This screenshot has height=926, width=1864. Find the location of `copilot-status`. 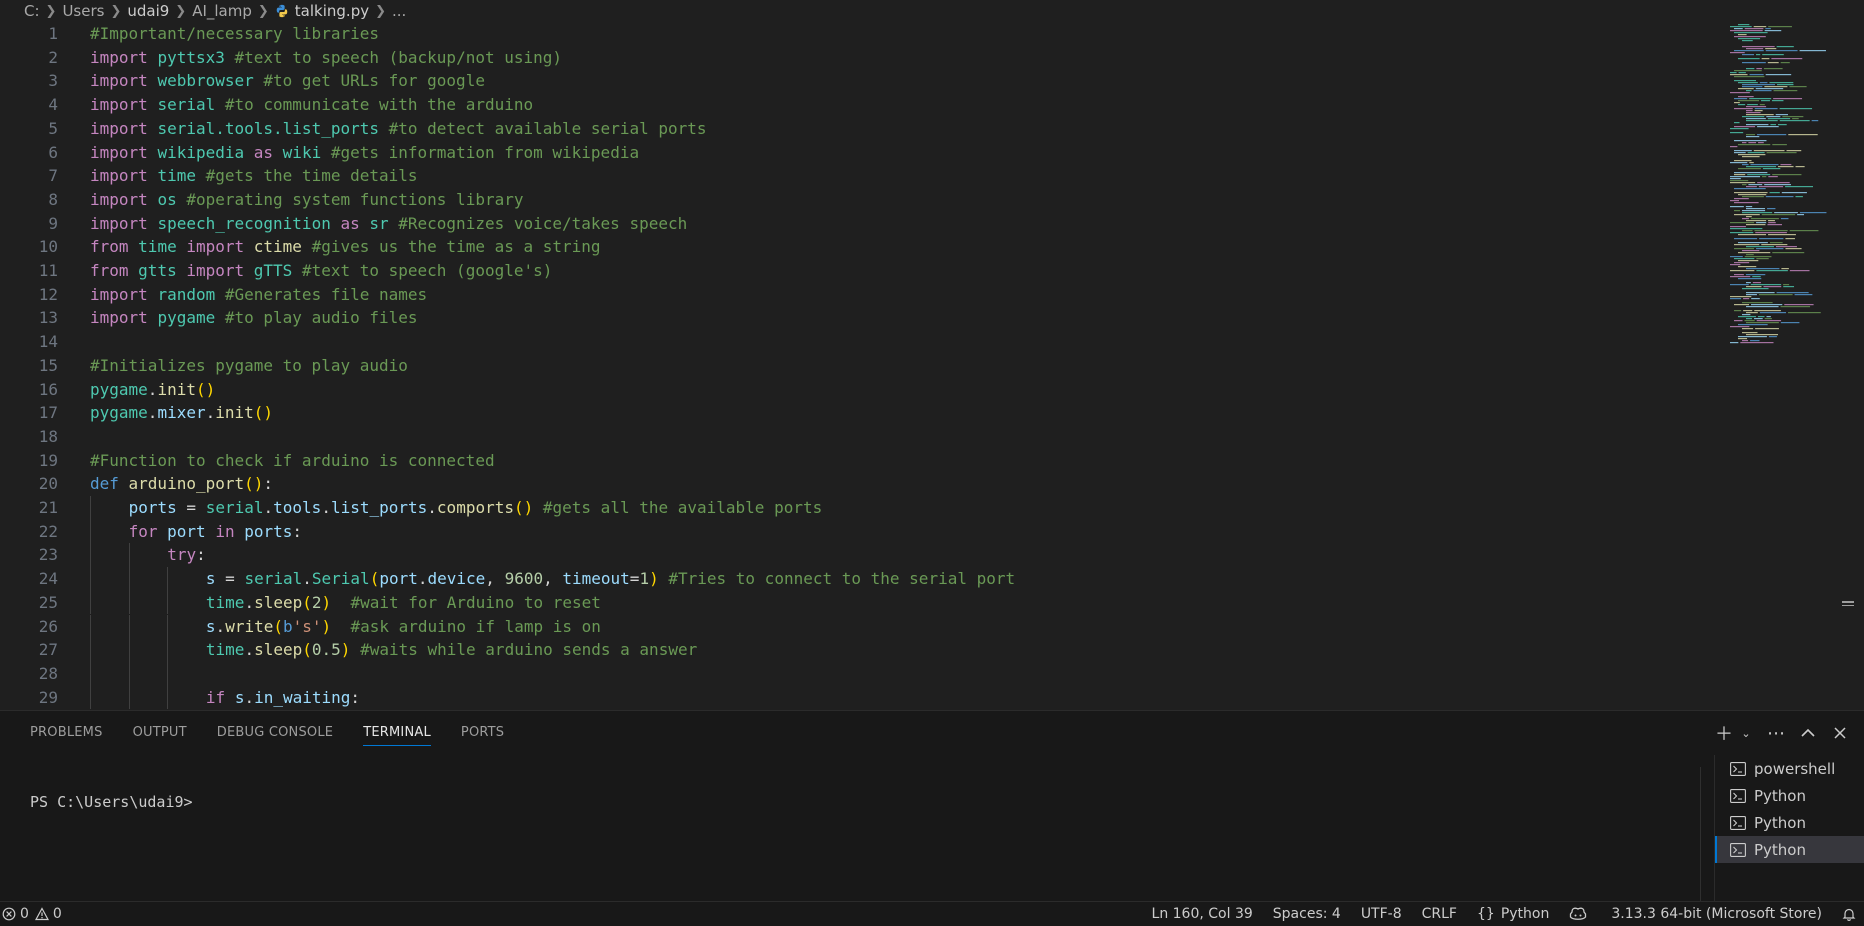

copilot-status is located at coordinates (1580, 914).